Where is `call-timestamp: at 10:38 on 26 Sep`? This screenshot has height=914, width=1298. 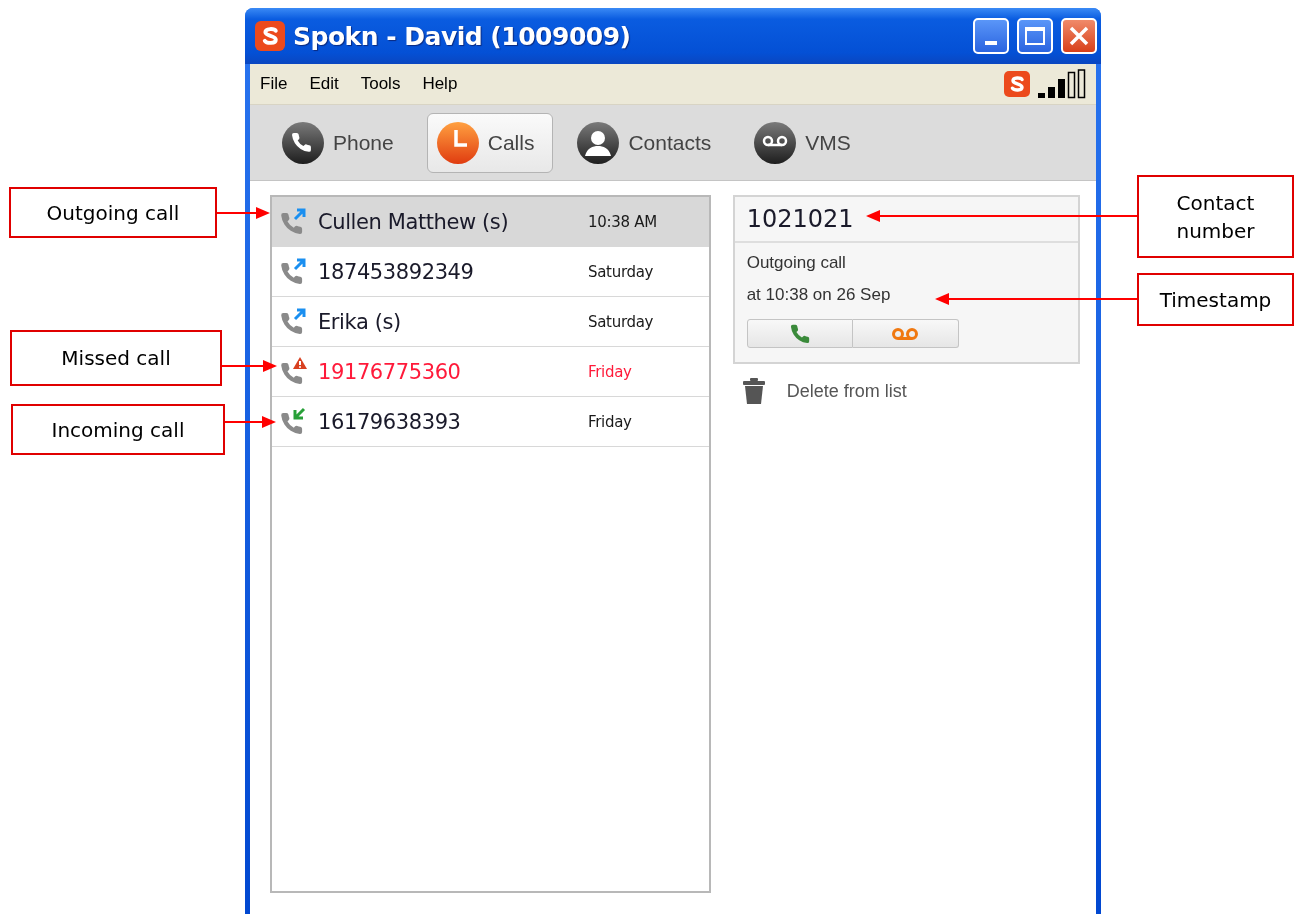
call-timestamp: at 10:38 on 26 Sep is located at coordinates (818, 295).